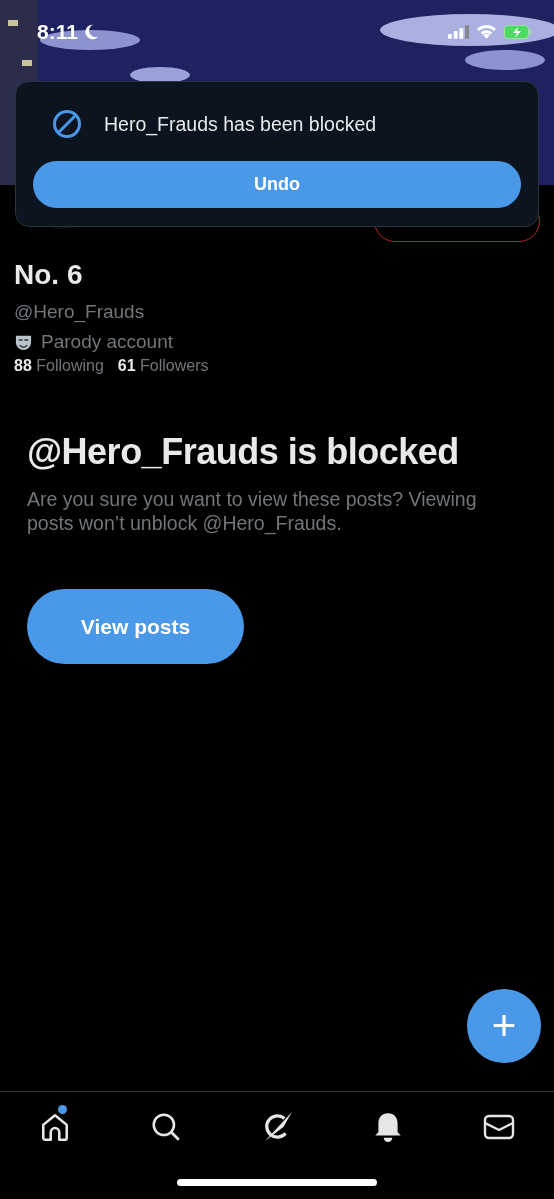 The image size is (554, 1199). What do you see at coordinates (277, 184) in the screenshot?
I see `undo-button: Undo` at bounding box center [277, 184].